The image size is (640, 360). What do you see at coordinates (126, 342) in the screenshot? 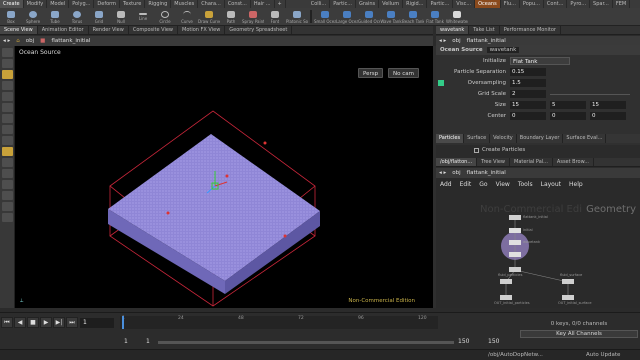
I see `range-start-field: 1` at bounding box center [126, 342].